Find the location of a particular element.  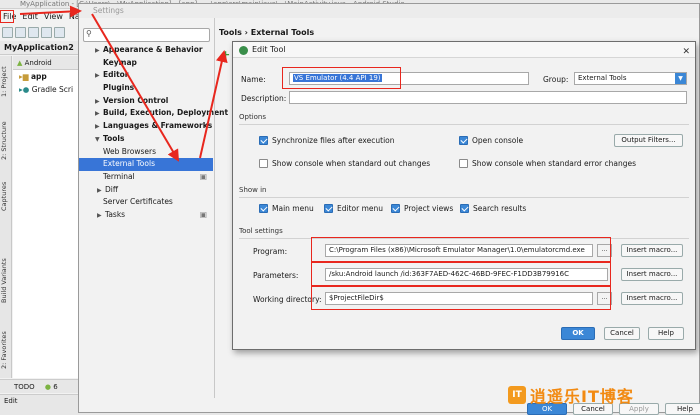

arrow-to-add-button is located at coordinates (213, 104).